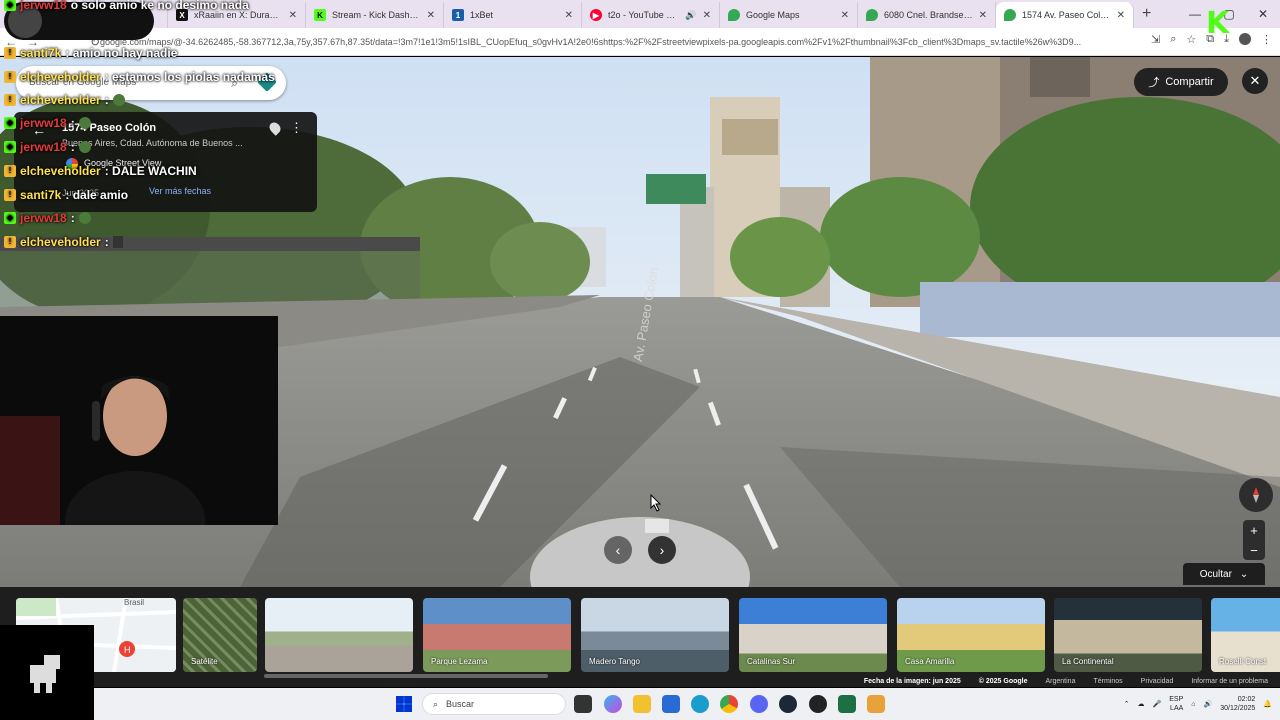  I want to click on profile-avatar, so click(1245, 39).